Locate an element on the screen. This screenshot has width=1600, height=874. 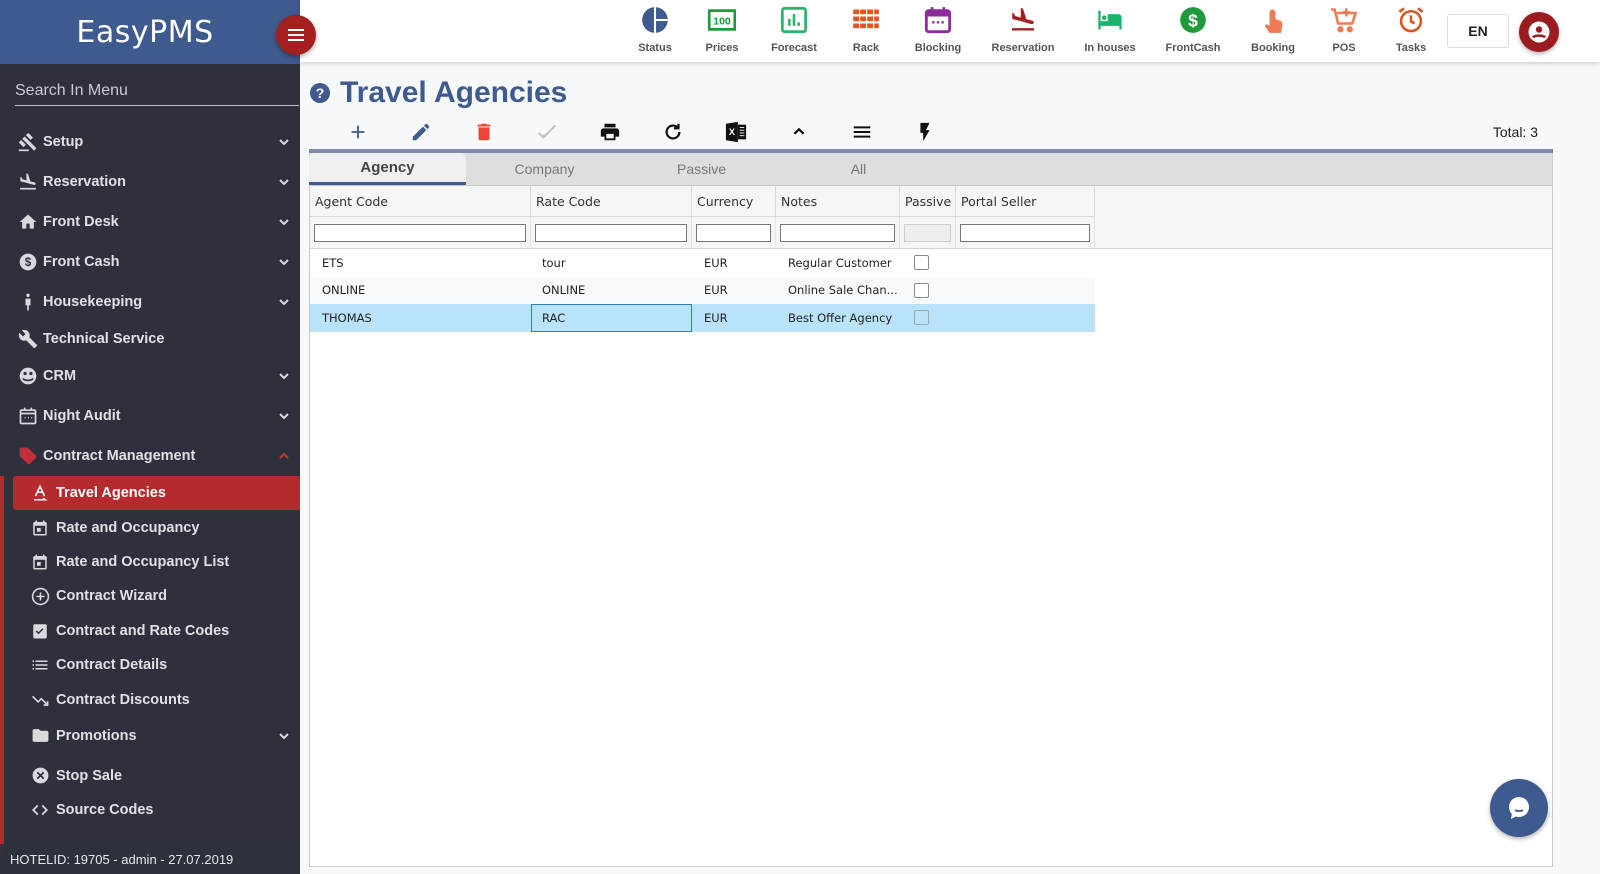
dollar-circle-icon: $ is located at coordinates (1193, 20).